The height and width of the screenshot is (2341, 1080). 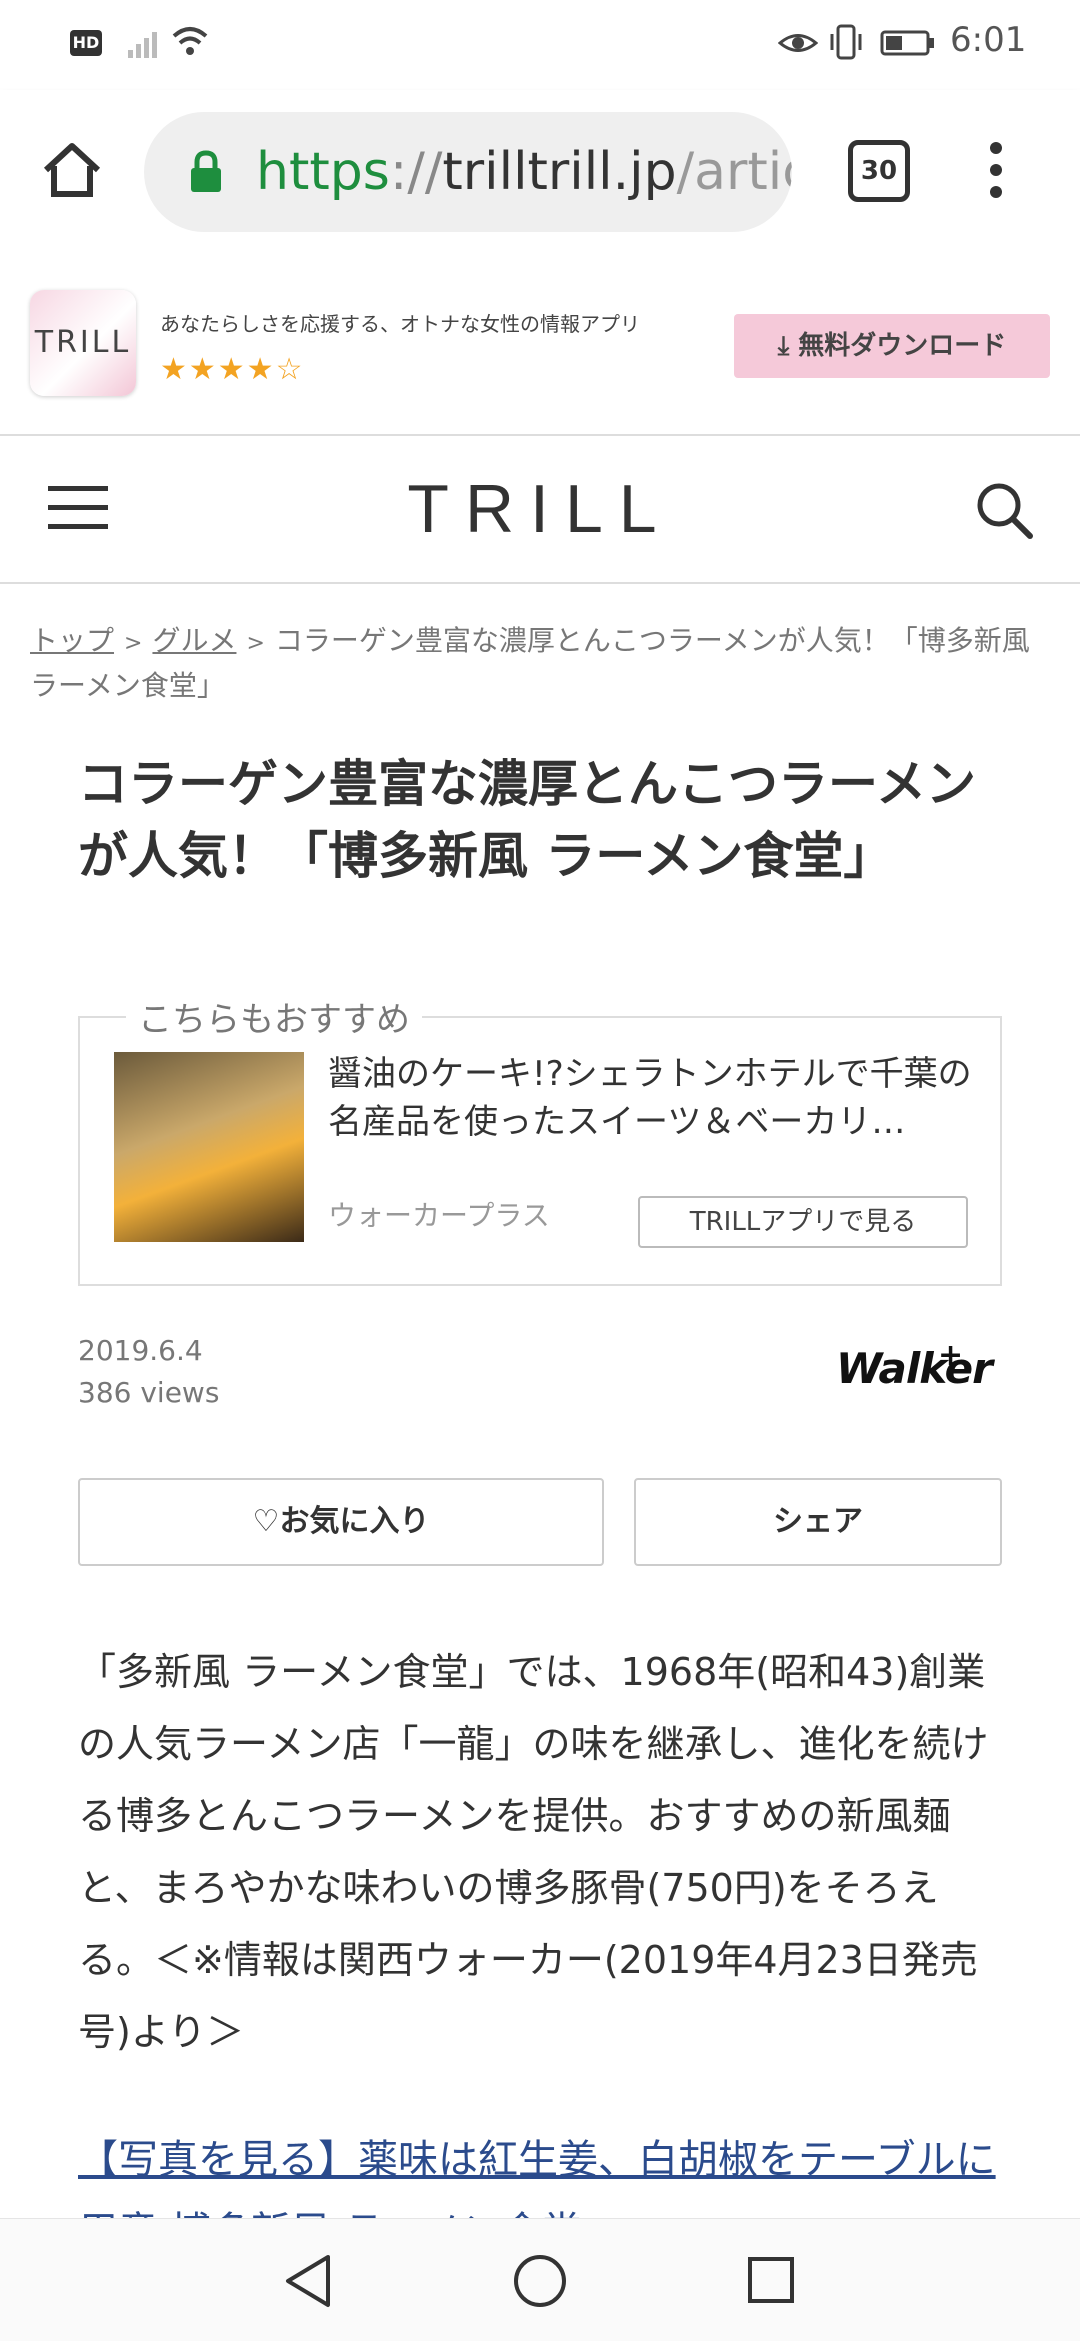 What do you see at coordinates (142, 45) in the screenshot?
I see `signal-icon` at bounding box center [142, 45].